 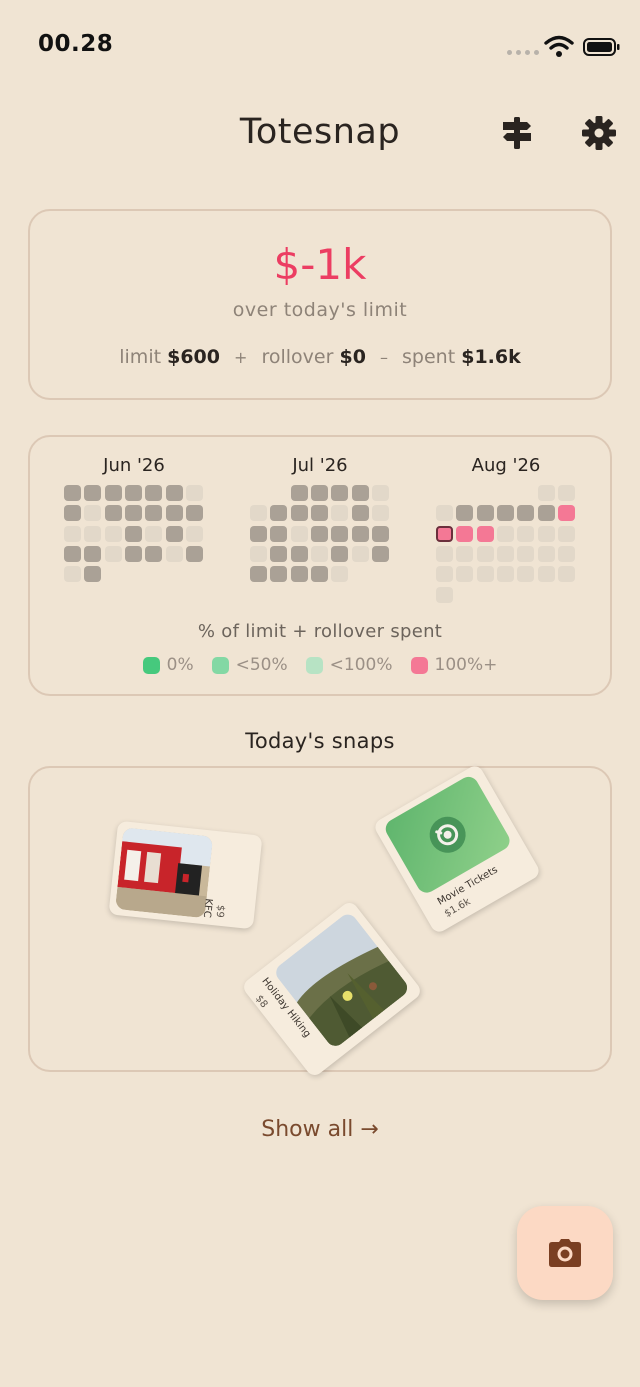 What do you see at coordinates (168, 665) in the screenshot?
I see `legend-item-0: 0%` at bounding box center [168, 665].